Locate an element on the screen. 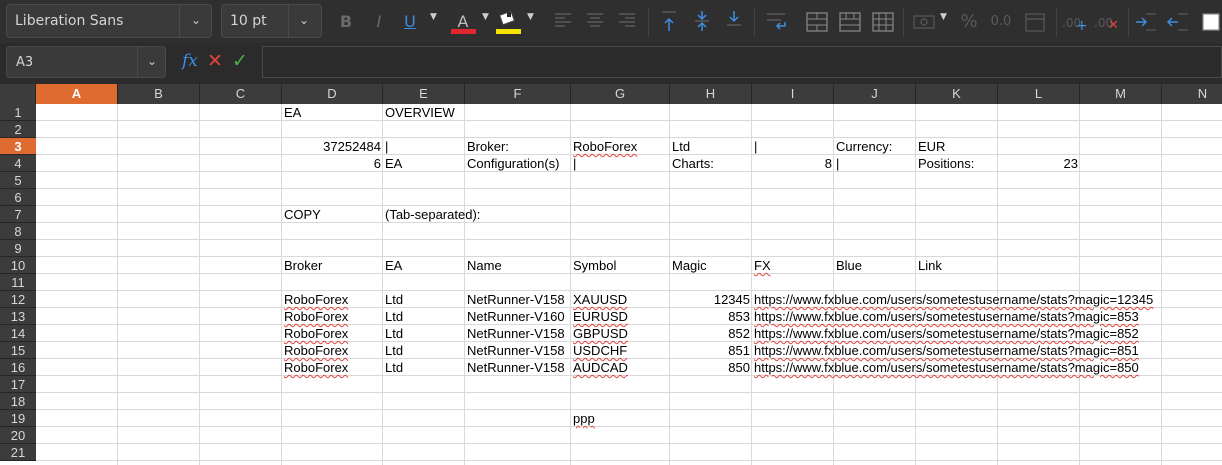 Image resolution: width=1222 pixels, height=465 pixels. font-name-combobox: Liberation Sans ⌄ is located at coordinates (109, 21).